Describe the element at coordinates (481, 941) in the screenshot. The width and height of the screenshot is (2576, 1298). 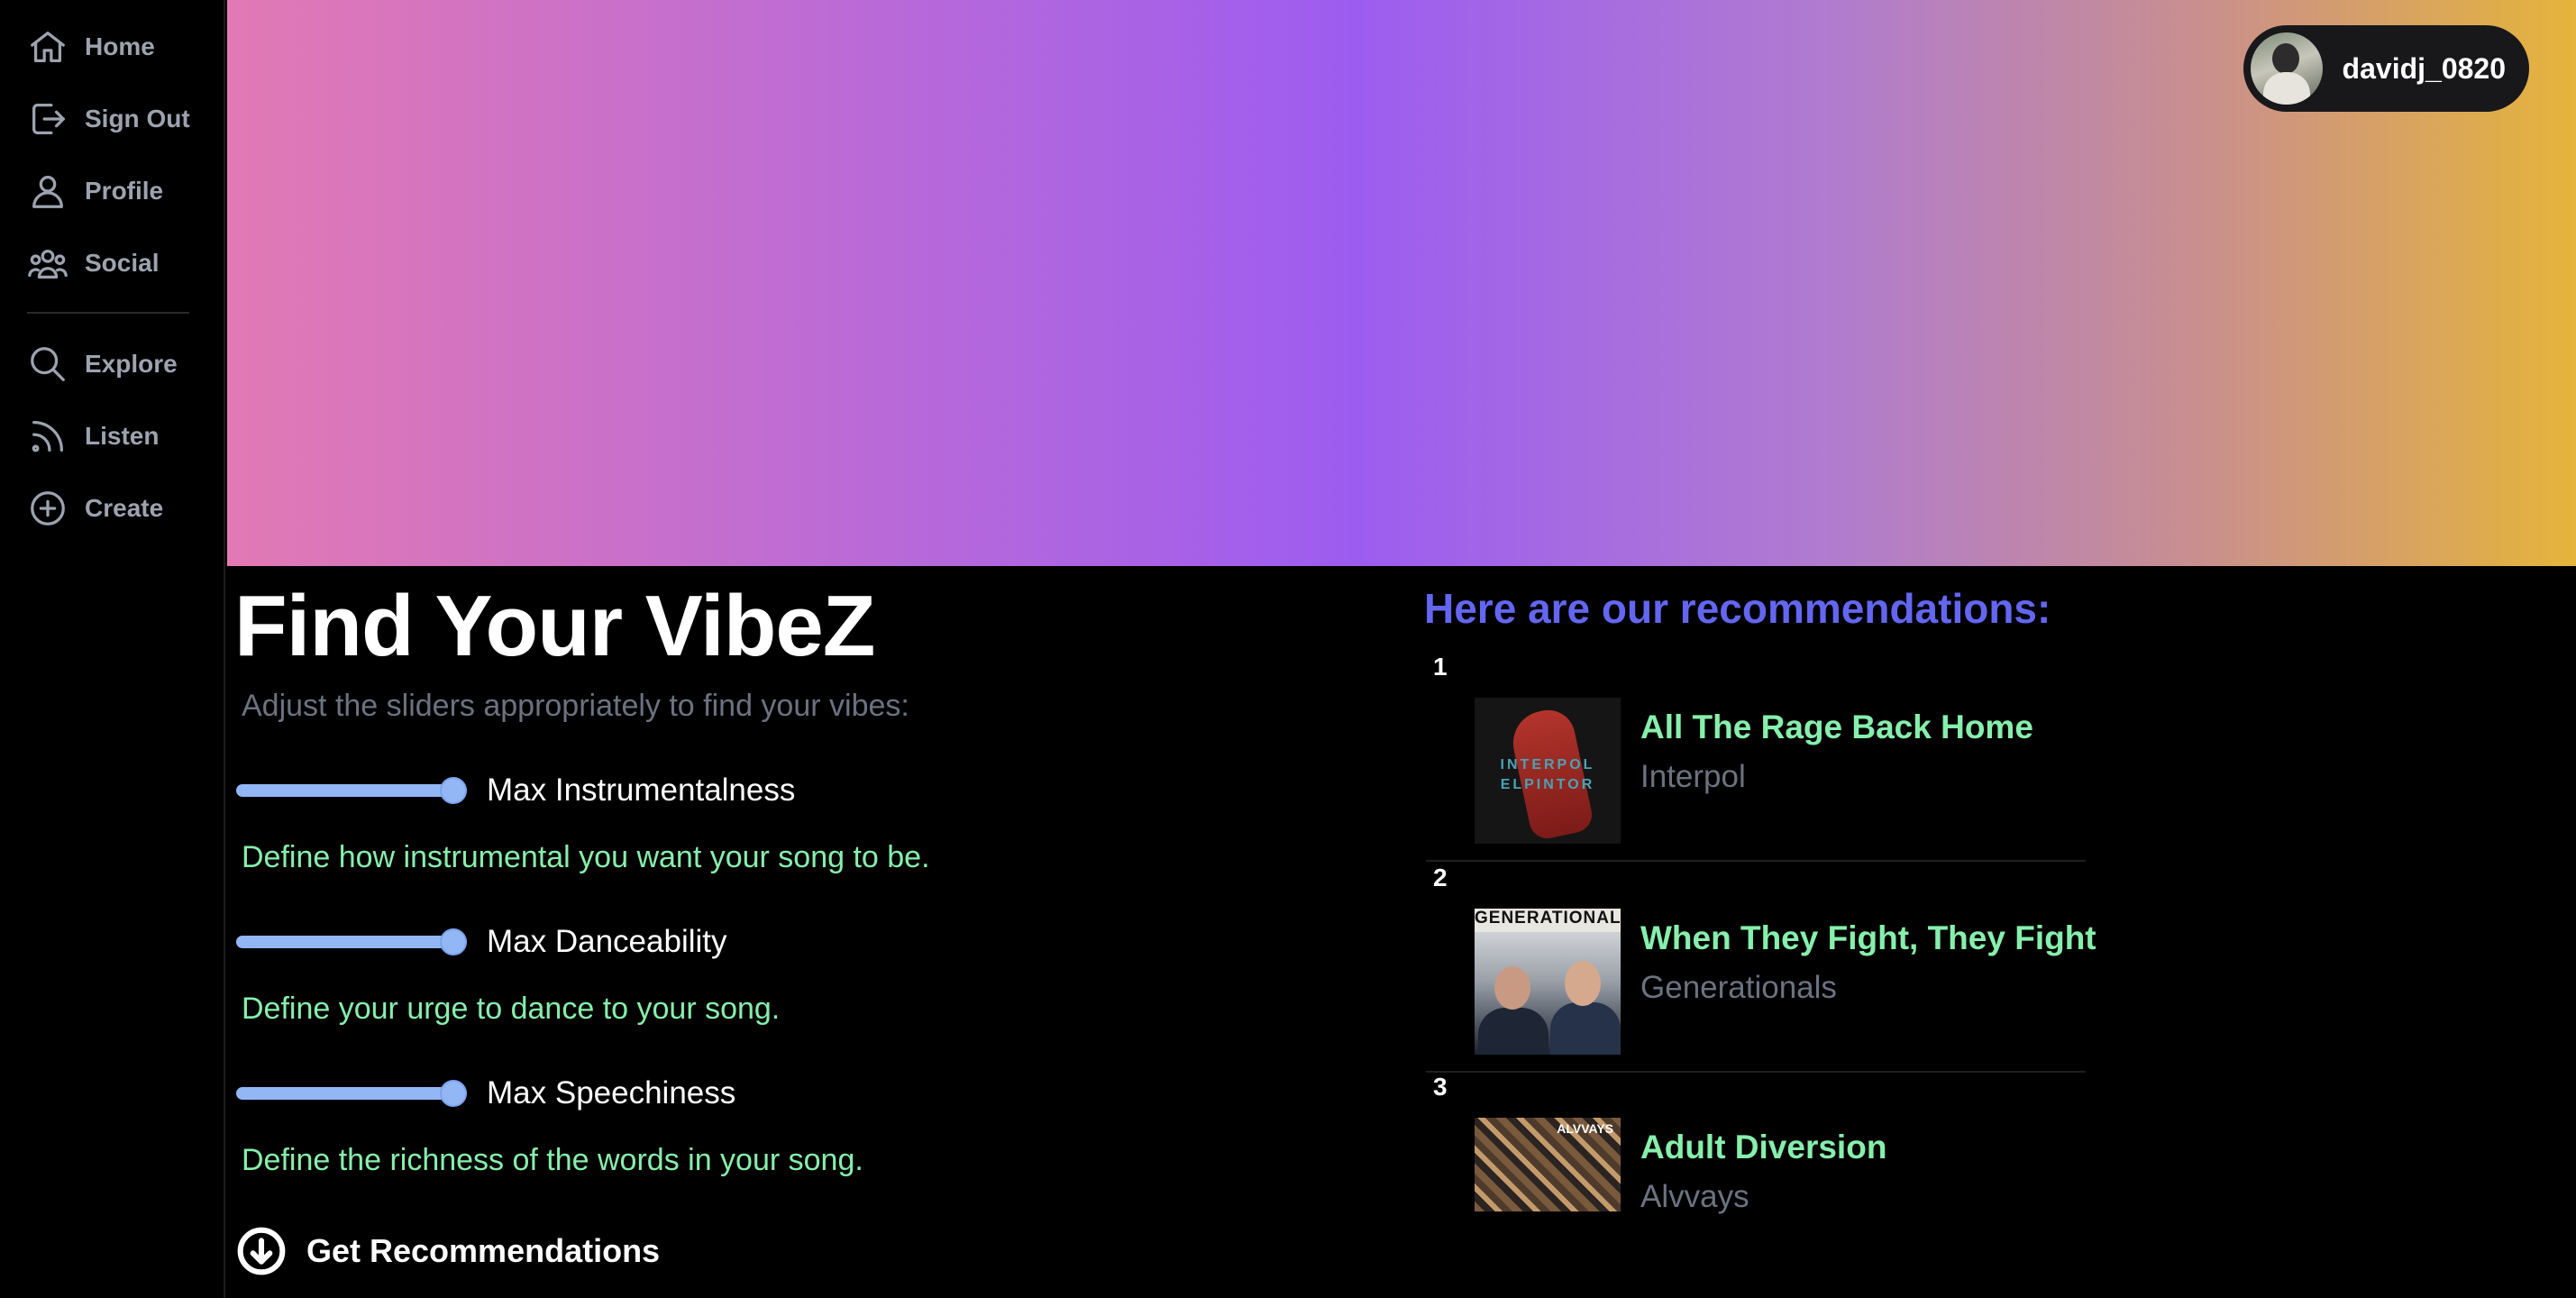
I see `slider-danceability: Max Danceability` at that location.